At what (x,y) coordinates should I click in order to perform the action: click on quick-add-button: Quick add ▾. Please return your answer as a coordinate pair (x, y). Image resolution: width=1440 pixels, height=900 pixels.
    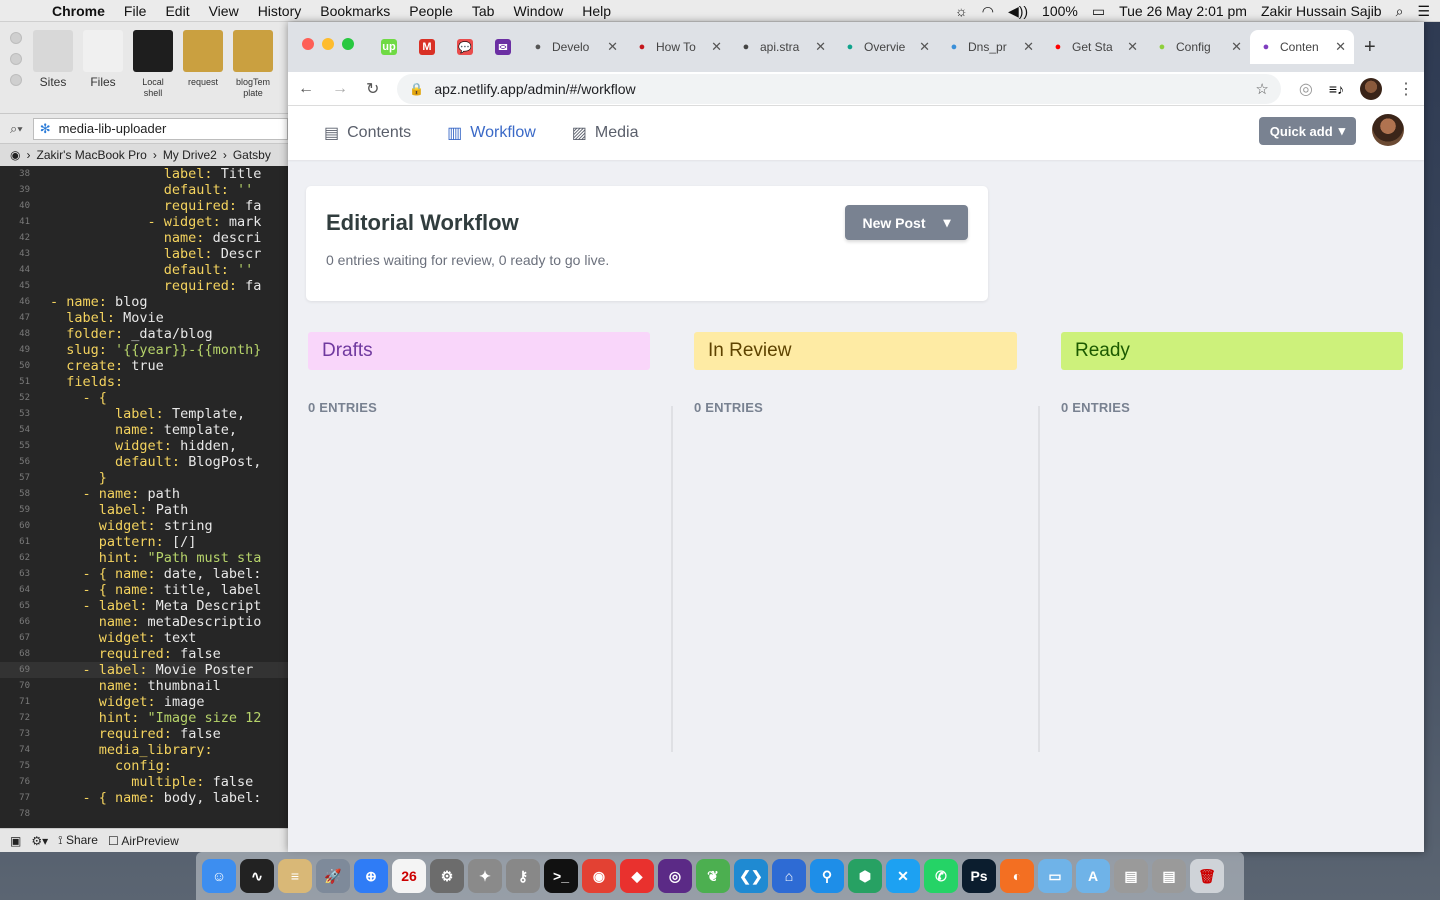
    Looking at the image, I should click on (1307, 131).